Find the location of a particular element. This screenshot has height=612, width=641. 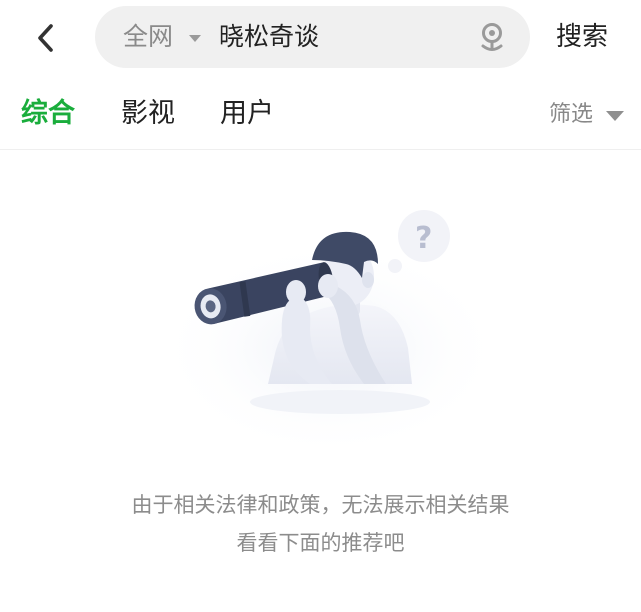

tab-bar: 综合 影视 用户 筛选 is located at coordinates (320, 114).